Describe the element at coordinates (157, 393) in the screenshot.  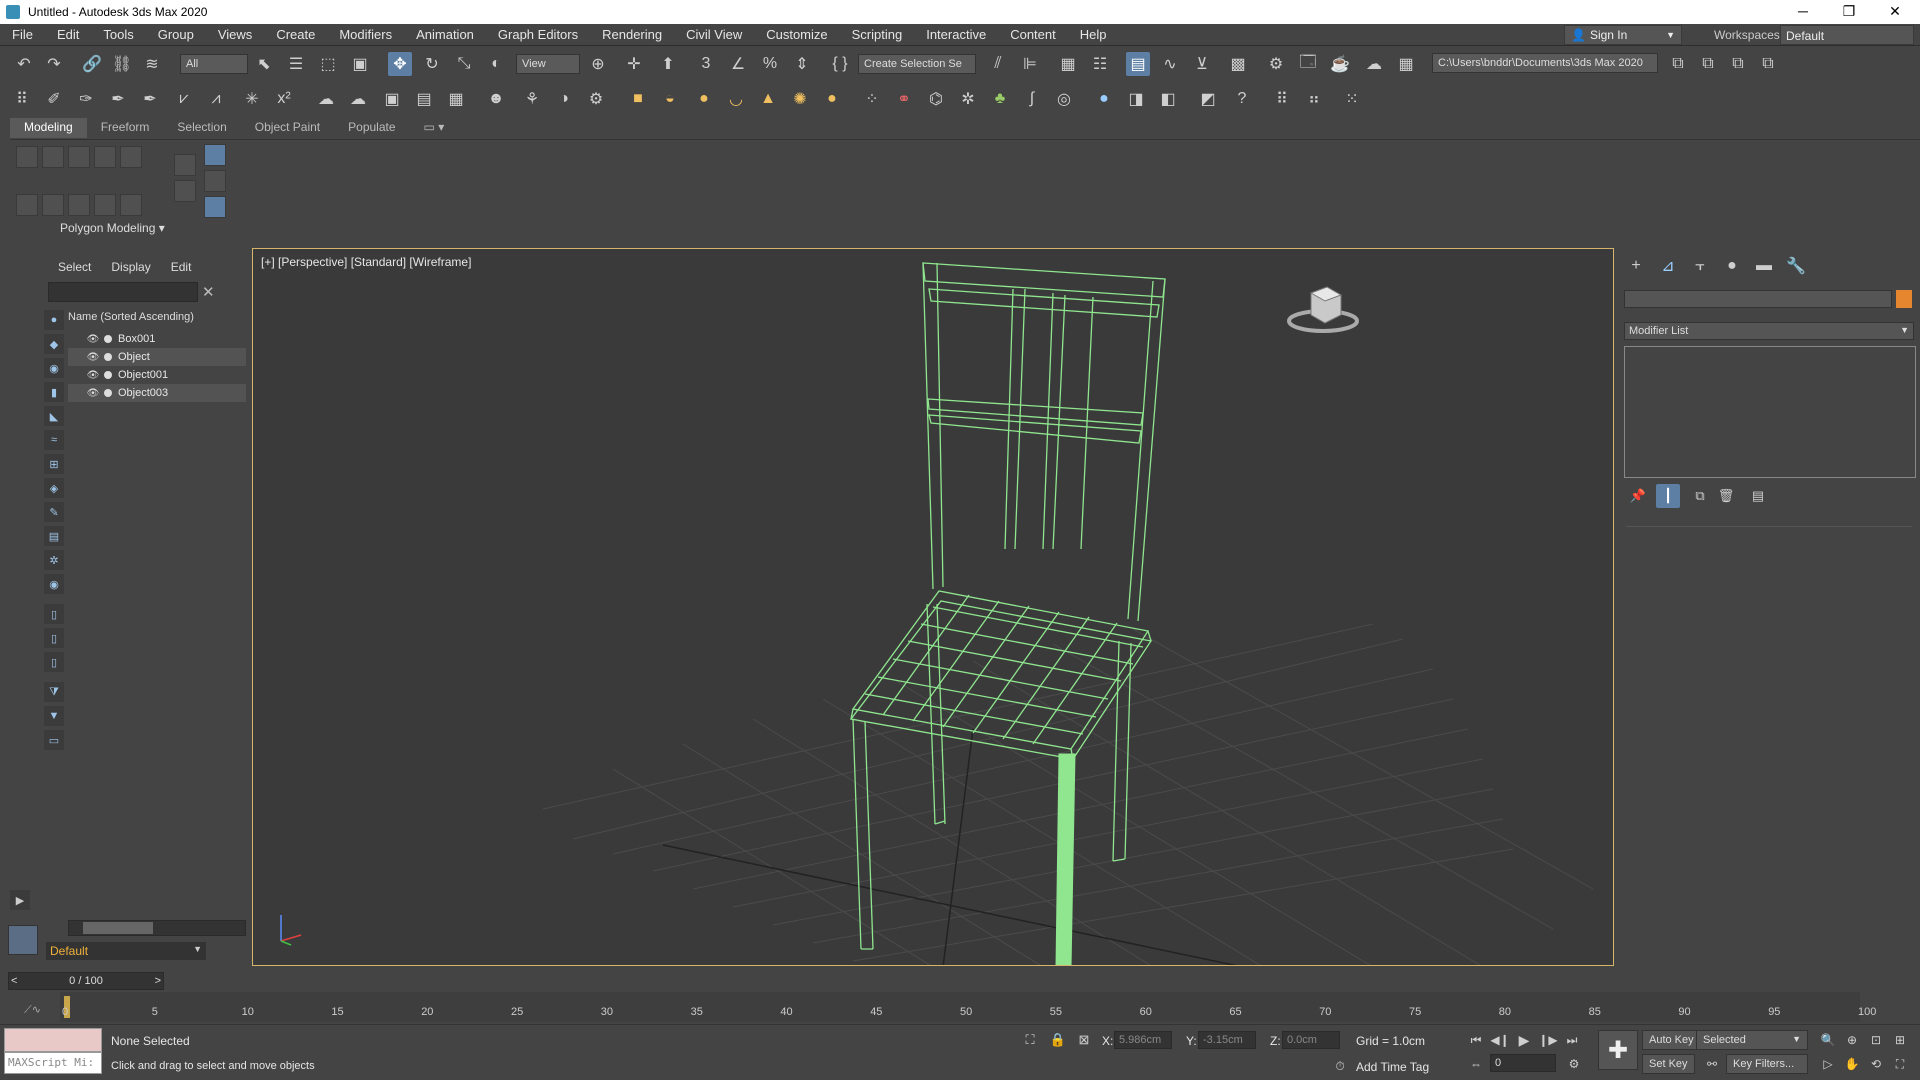
I see `list-item: 👁 Object003` at that location.